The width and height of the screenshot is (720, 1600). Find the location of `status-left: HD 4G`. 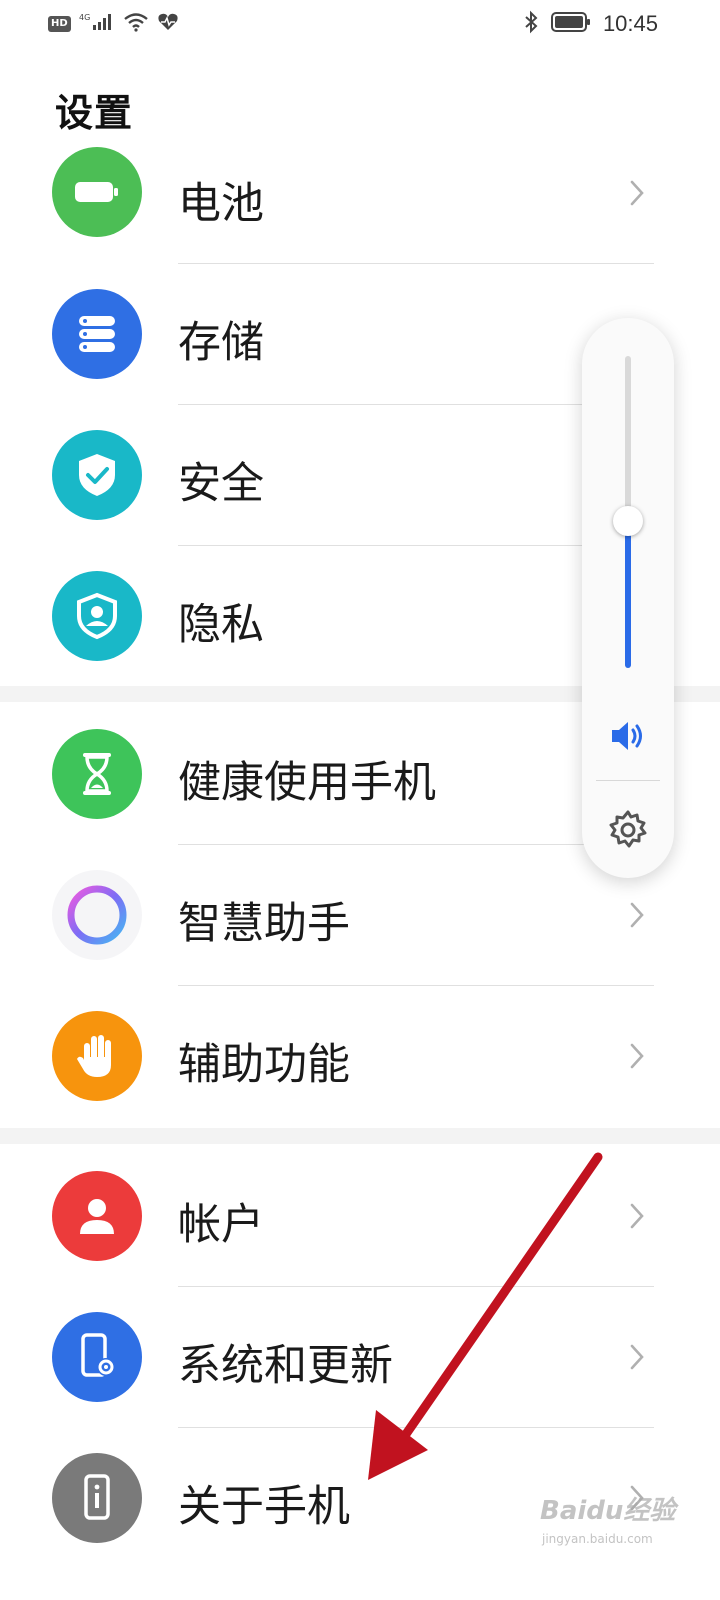

status-left: HD 4G is located at coordinates (113, 24).